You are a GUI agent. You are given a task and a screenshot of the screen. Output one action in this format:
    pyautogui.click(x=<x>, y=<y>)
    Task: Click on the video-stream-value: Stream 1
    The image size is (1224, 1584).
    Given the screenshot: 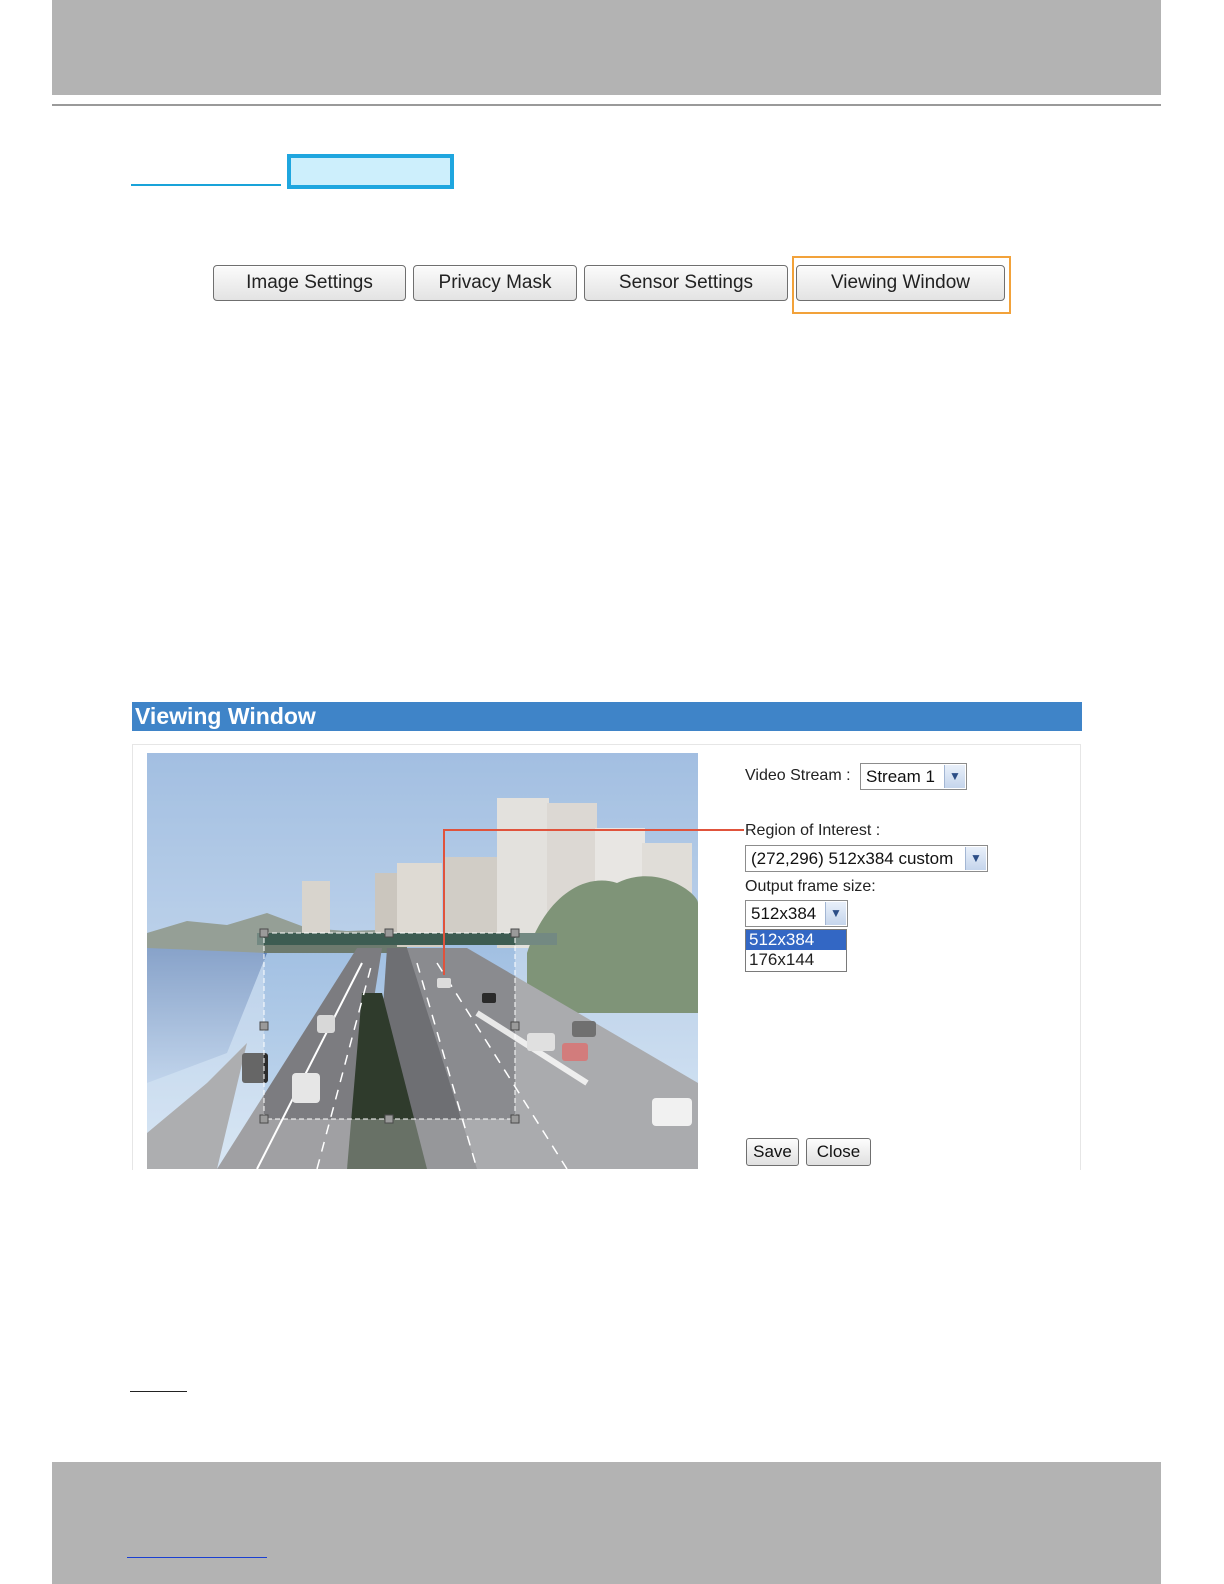 What is the action you would take?
    pyautogui.click(x=900, y=776)
    